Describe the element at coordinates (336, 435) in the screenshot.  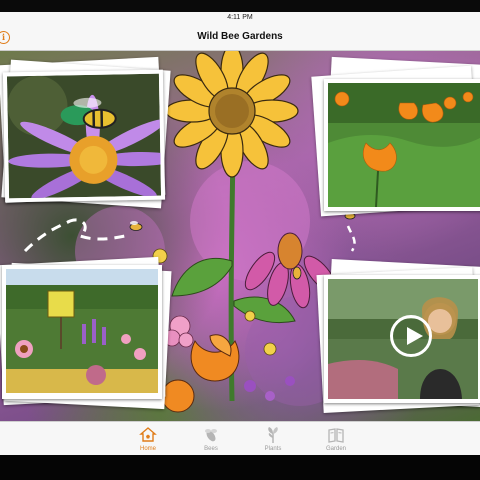
I see `book-icon` at that location.